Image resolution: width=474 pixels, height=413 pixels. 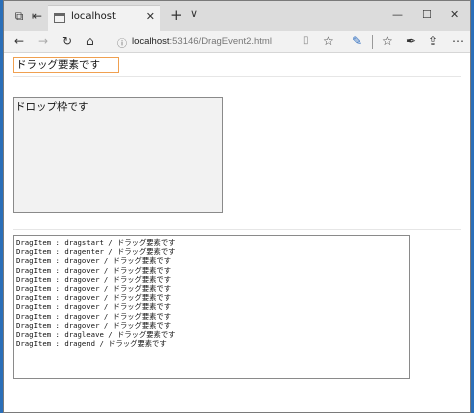 What do you see at coordinates (93, 16) in the screenshot?
I see `tab-title: localhost` at bounding box center [93, 16].